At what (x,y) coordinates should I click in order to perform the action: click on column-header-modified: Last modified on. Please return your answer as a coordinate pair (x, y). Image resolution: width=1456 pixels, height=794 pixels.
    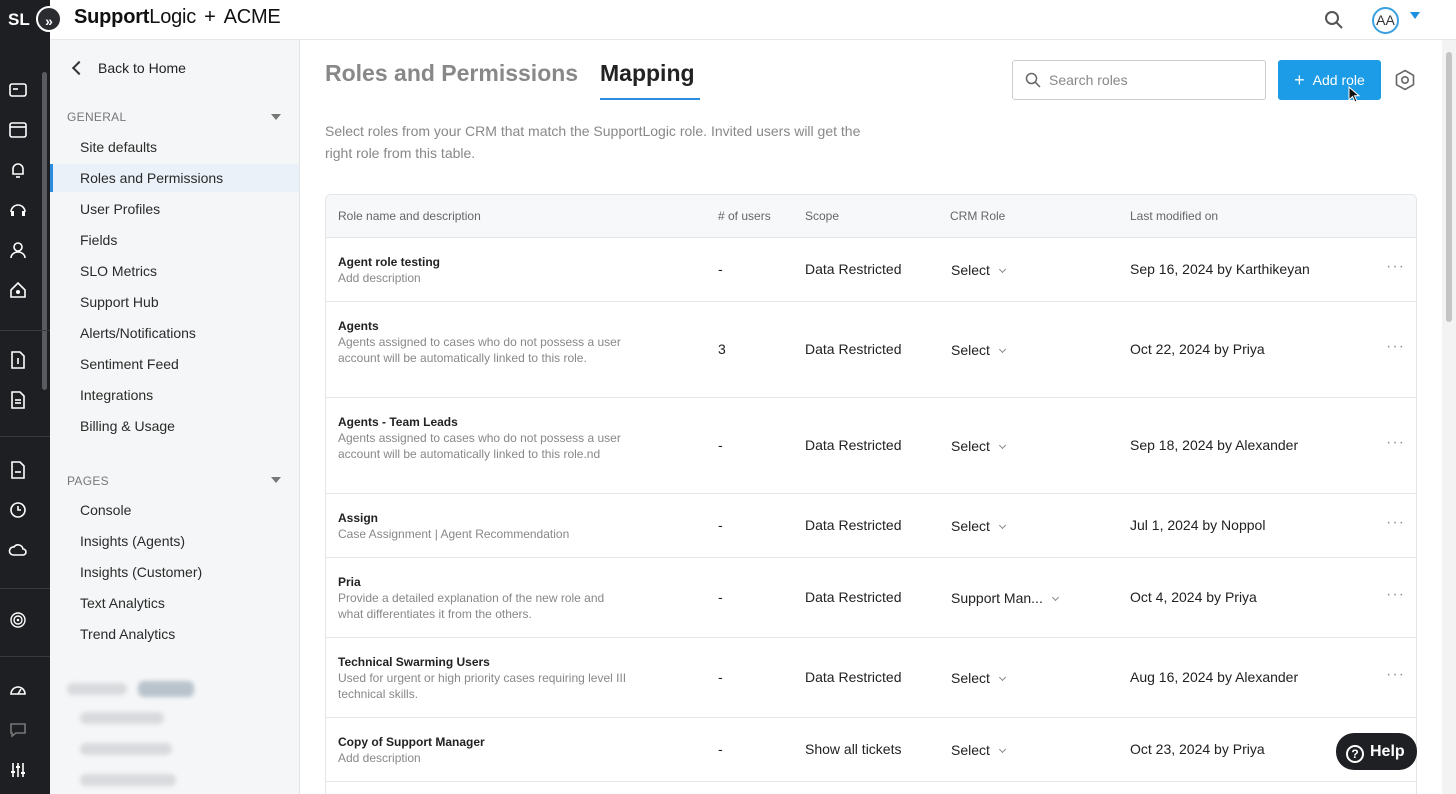
    Looking at the image, I should click on (1174, 216).